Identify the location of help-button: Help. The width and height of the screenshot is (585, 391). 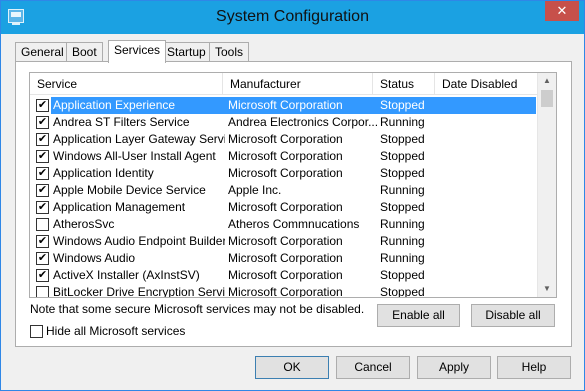
(534, 367).